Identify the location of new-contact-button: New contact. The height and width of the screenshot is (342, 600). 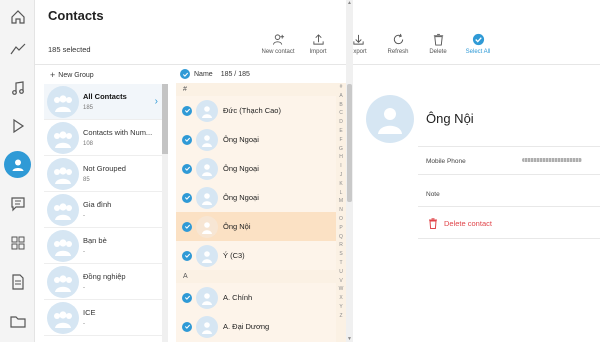
(278, 46).